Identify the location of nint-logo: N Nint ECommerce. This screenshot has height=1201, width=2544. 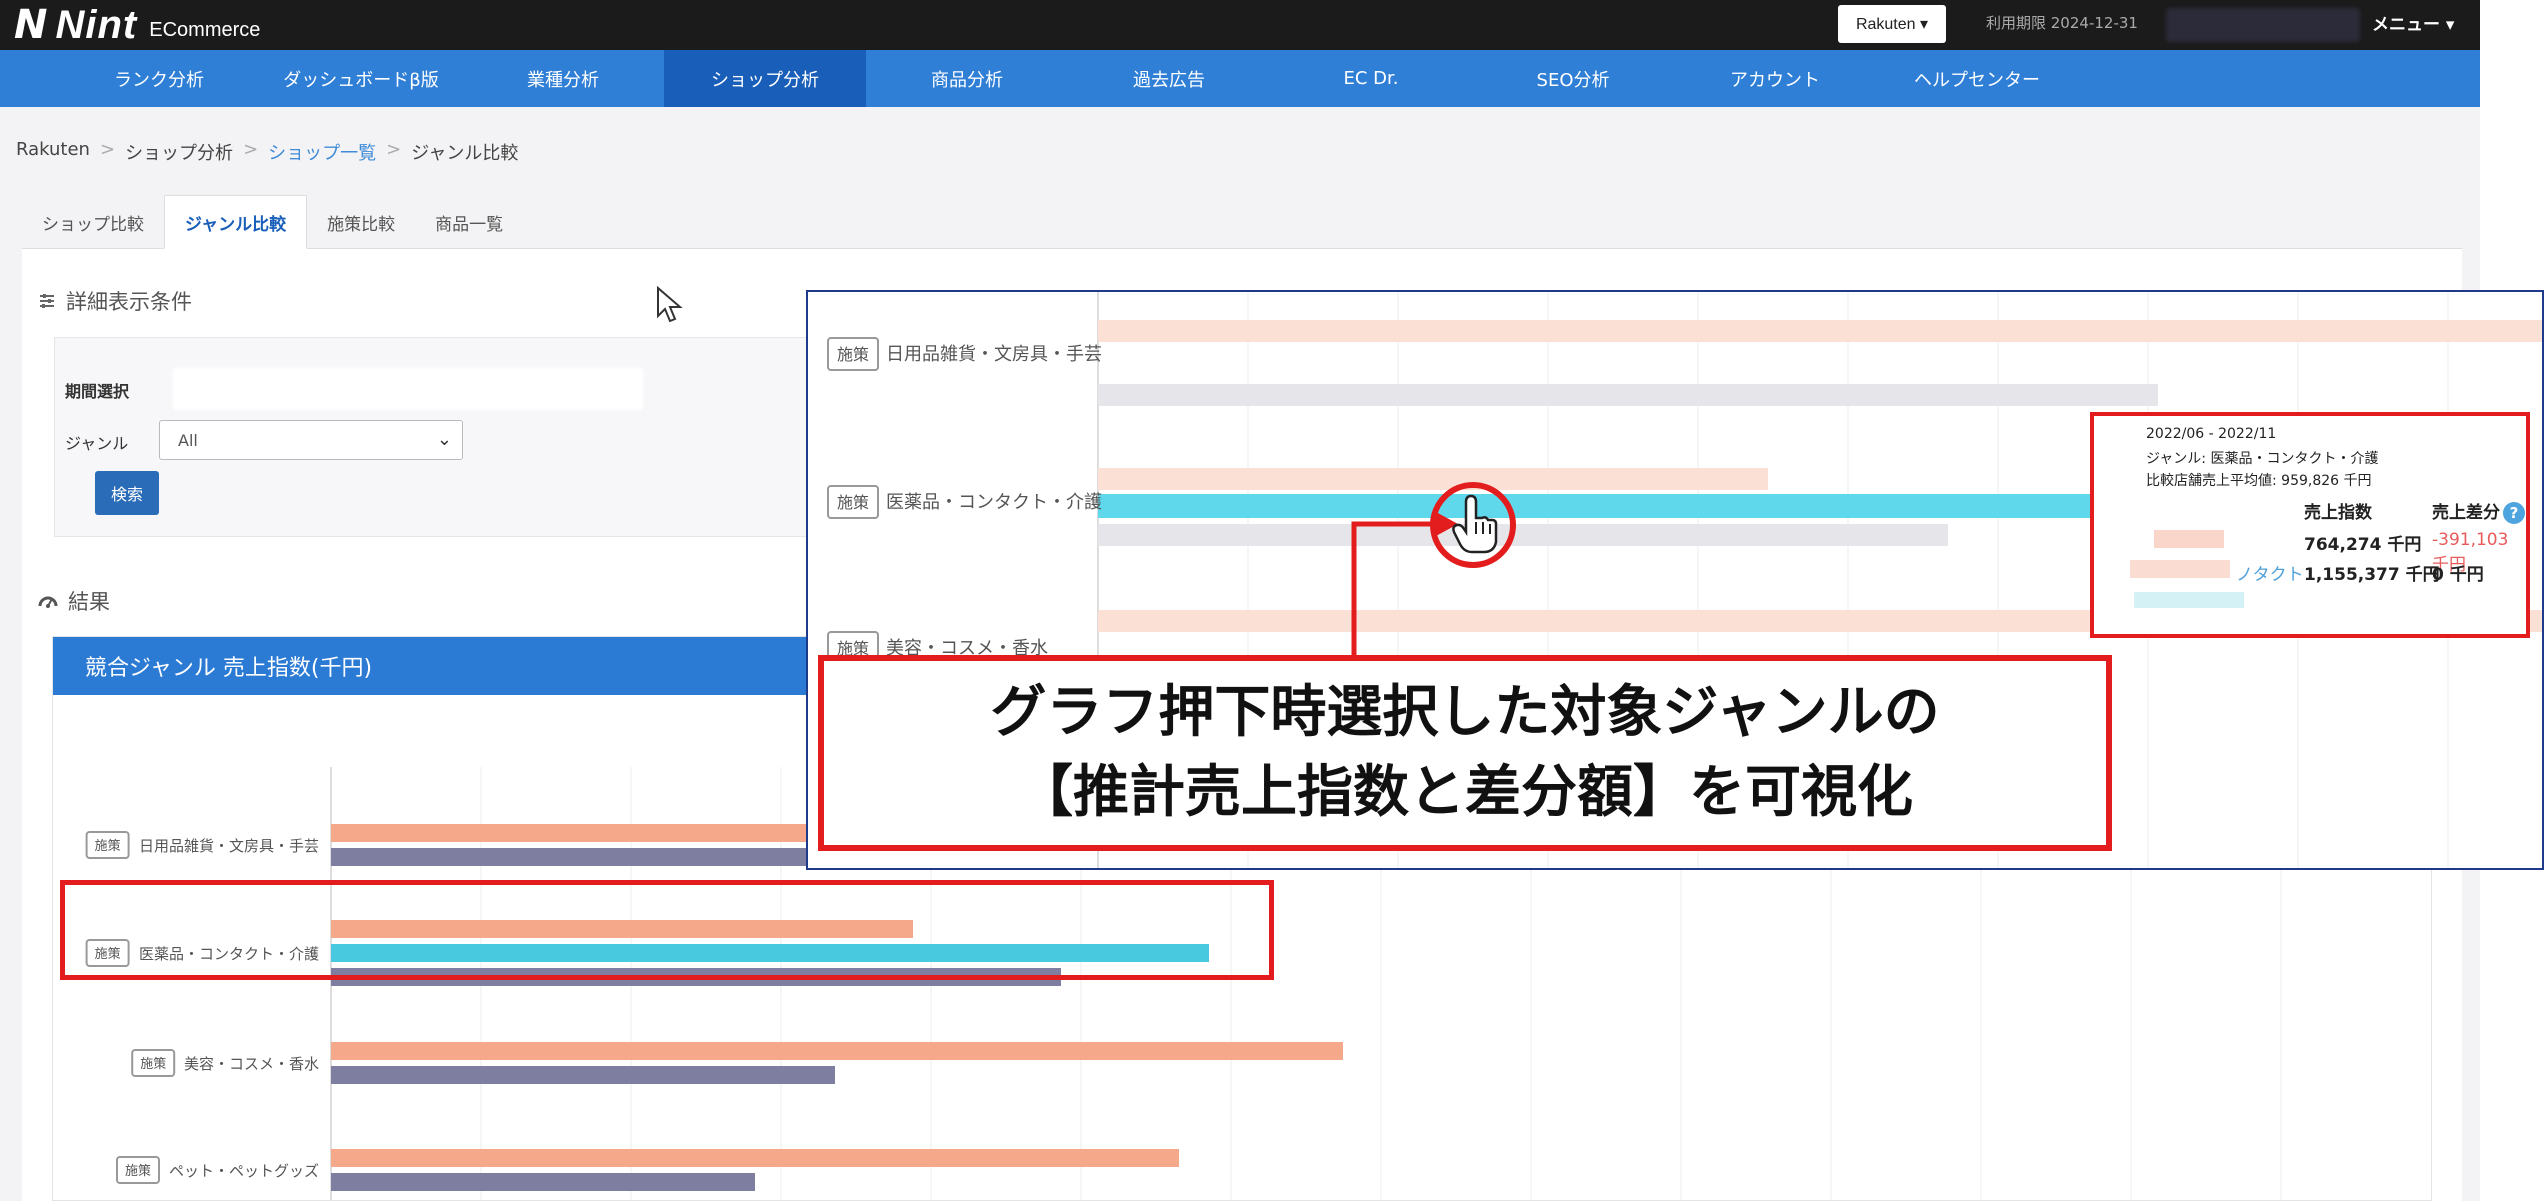
(137, 25).